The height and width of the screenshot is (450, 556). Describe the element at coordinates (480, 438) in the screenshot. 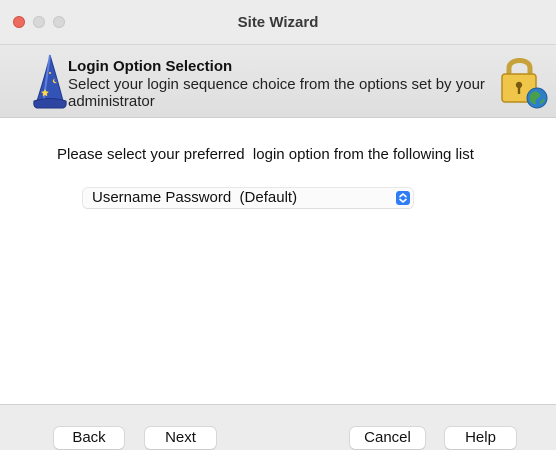

I see `help-button: Help` at that location.